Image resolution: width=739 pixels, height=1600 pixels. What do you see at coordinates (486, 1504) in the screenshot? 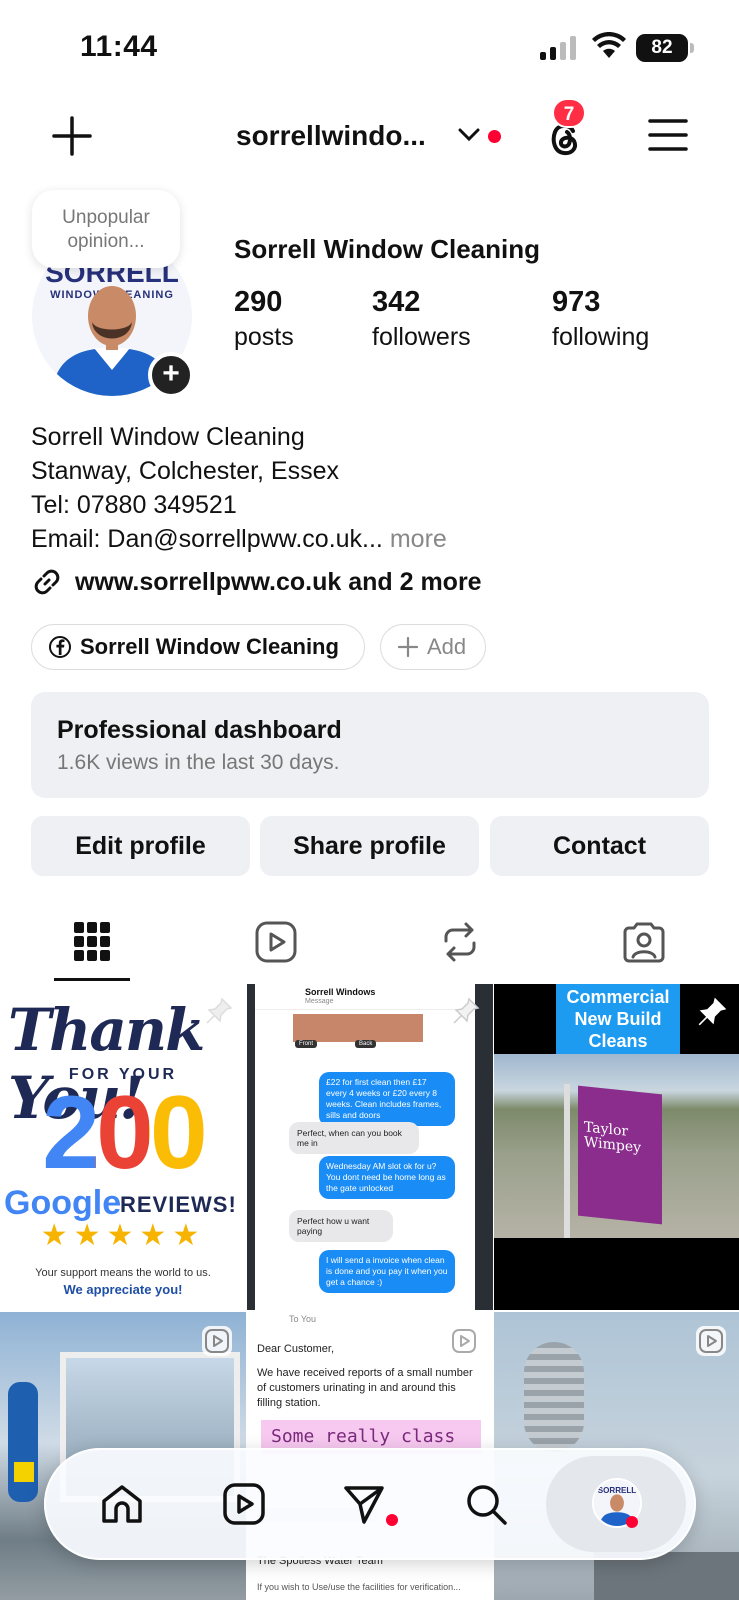
I see `nav-search` at bounding box center [486, 1504].